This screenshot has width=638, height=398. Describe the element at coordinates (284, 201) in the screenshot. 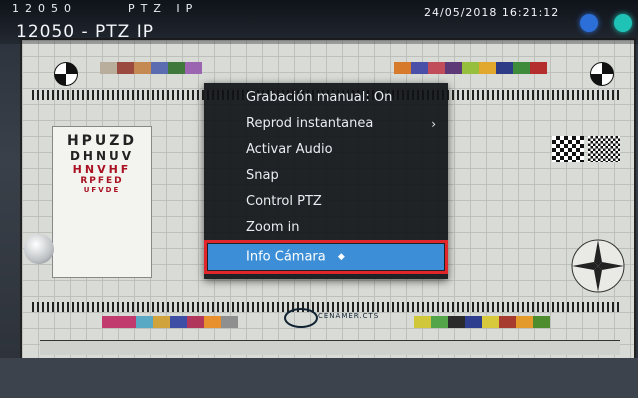

I see `menu-item-label: Control PTZ` at that location.